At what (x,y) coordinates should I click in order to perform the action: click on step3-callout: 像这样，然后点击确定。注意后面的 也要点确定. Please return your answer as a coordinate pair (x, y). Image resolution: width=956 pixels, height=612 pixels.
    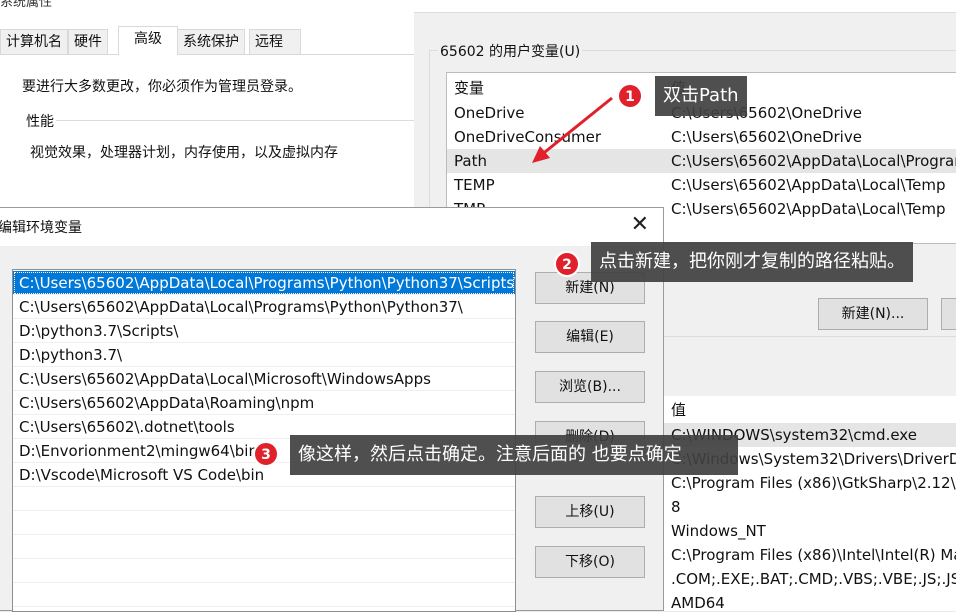
    Looking at the image, I should click on (514, 455).